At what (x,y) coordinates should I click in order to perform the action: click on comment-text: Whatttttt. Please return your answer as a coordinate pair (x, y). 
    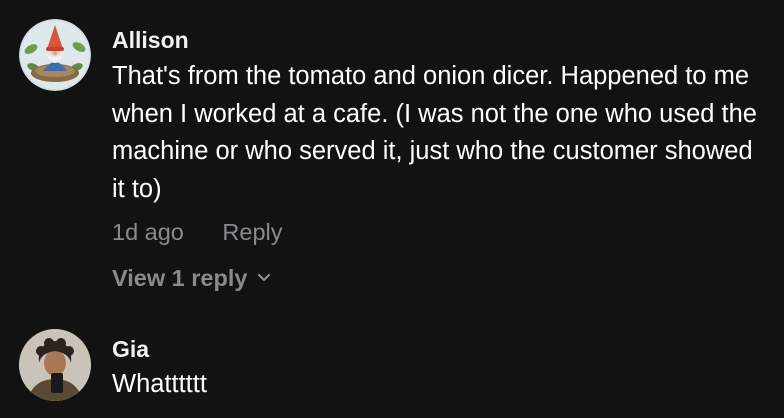
    Looking at the image, I should click on (159, 384).